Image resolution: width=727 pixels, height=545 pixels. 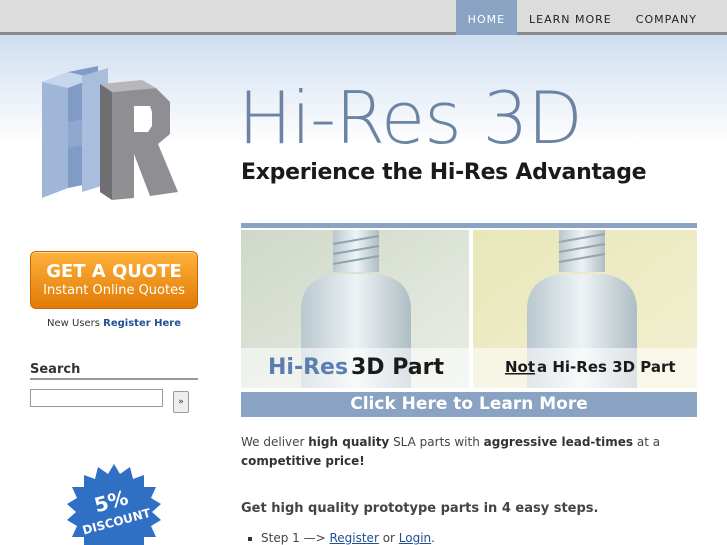 What do you see at coordinates (606, 367) in the screenshot?
I see `right-caption-rest: a Hi-Res 3D Part` at bounding box center [606, 367].